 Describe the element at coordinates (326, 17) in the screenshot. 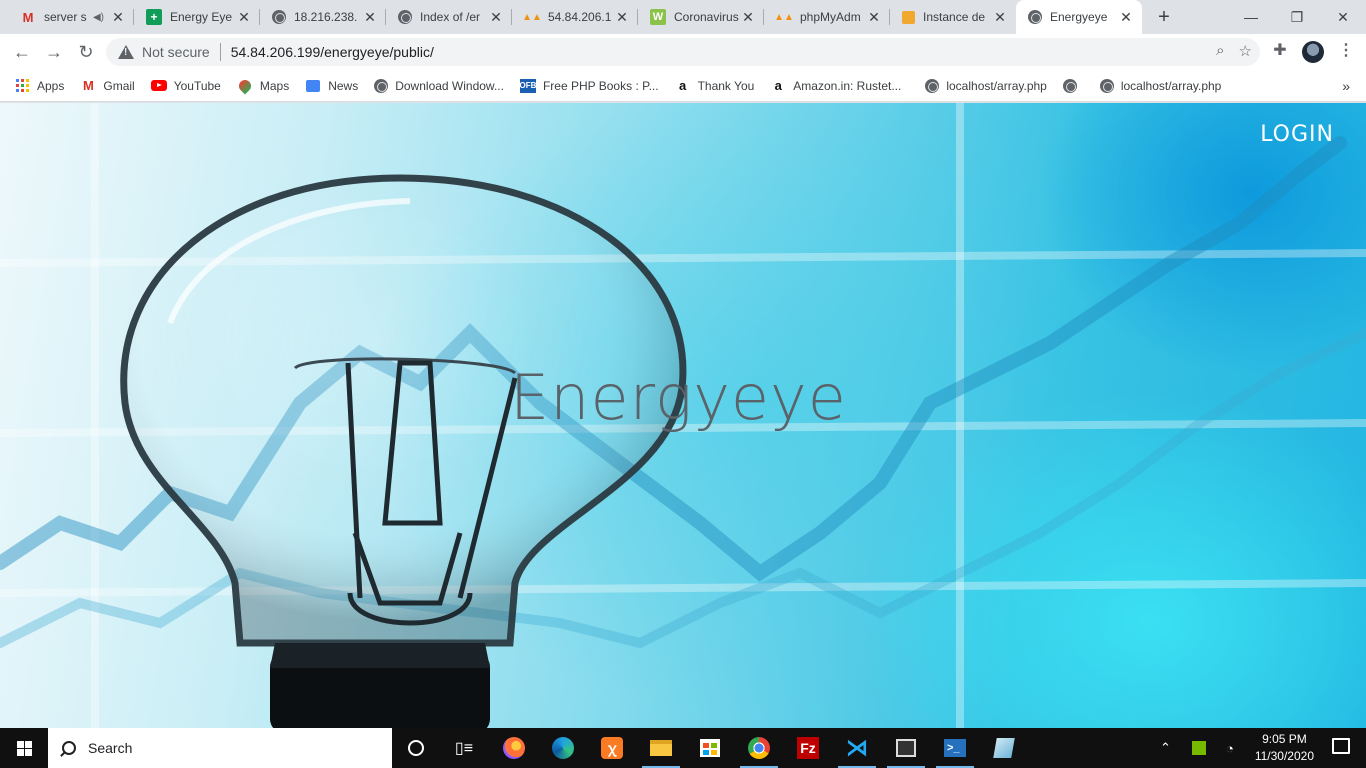

I see `tab-title: 18.216.238.` at that location.